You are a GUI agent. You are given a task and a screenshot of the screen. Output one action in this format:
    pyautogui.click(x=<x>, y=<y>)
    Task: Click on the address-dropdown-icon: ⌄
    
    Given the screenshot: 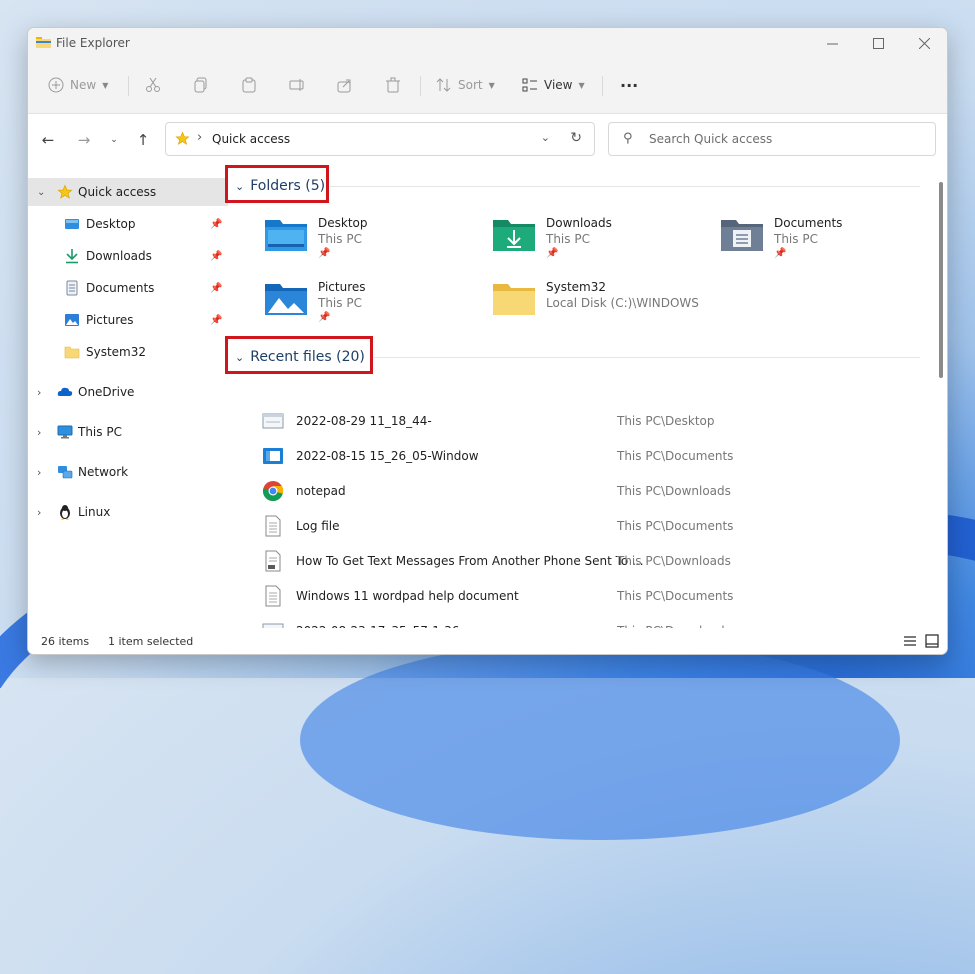 What is the action you would take?
    pyautogui.click(x=545, y=137)
    